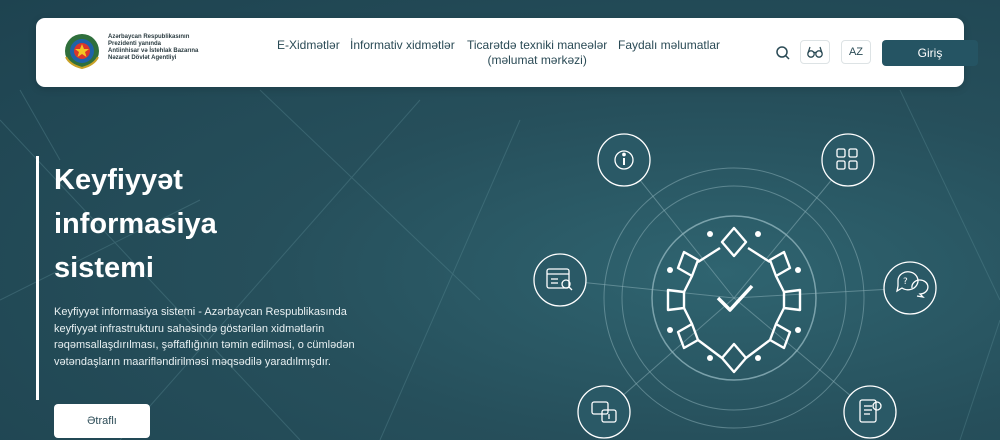 This screenshot has height=440, width=1000. Describe the element at coordinates (102, 421) in the screenshot. I see `more-button: Ətraflı` at that location.